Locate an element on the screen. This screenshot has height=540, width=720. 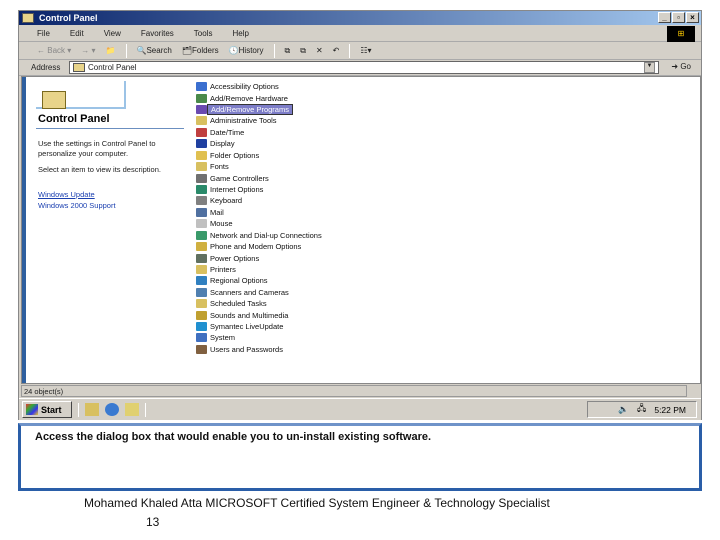
go-button: ➜ Go is located at coordinates (681, 66).